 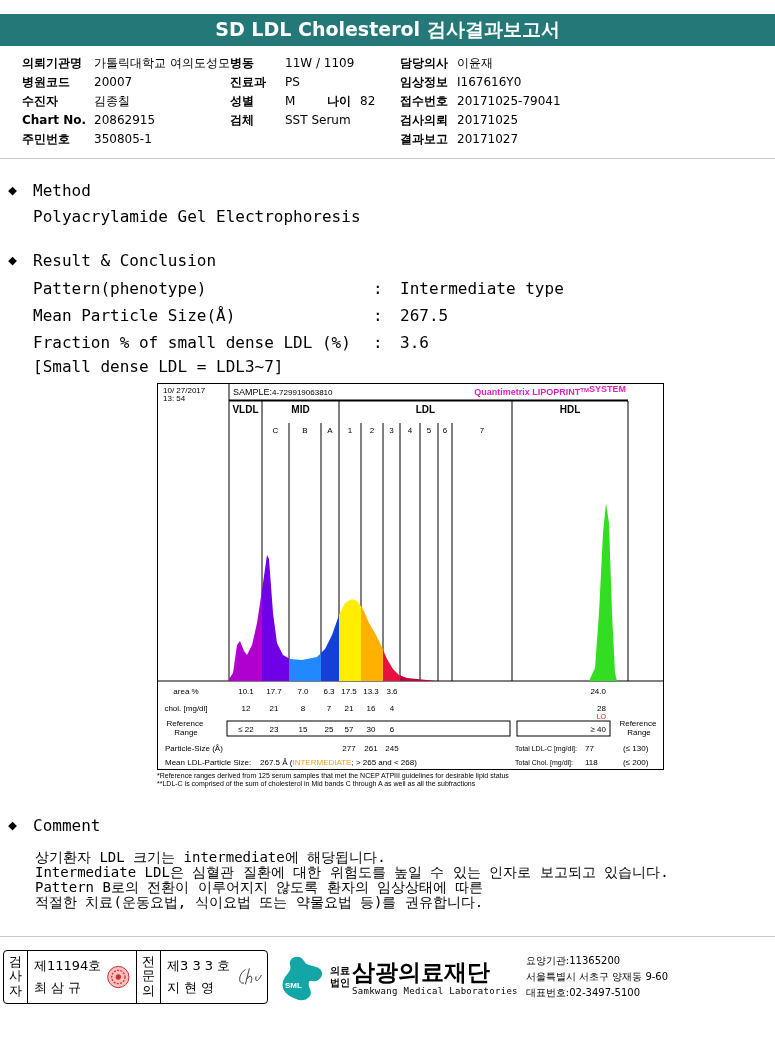 What do you see at coordinates (340, 977) in the screenshot?
I see `corporation-type: 의료법인` at bounding box center [340, 977].